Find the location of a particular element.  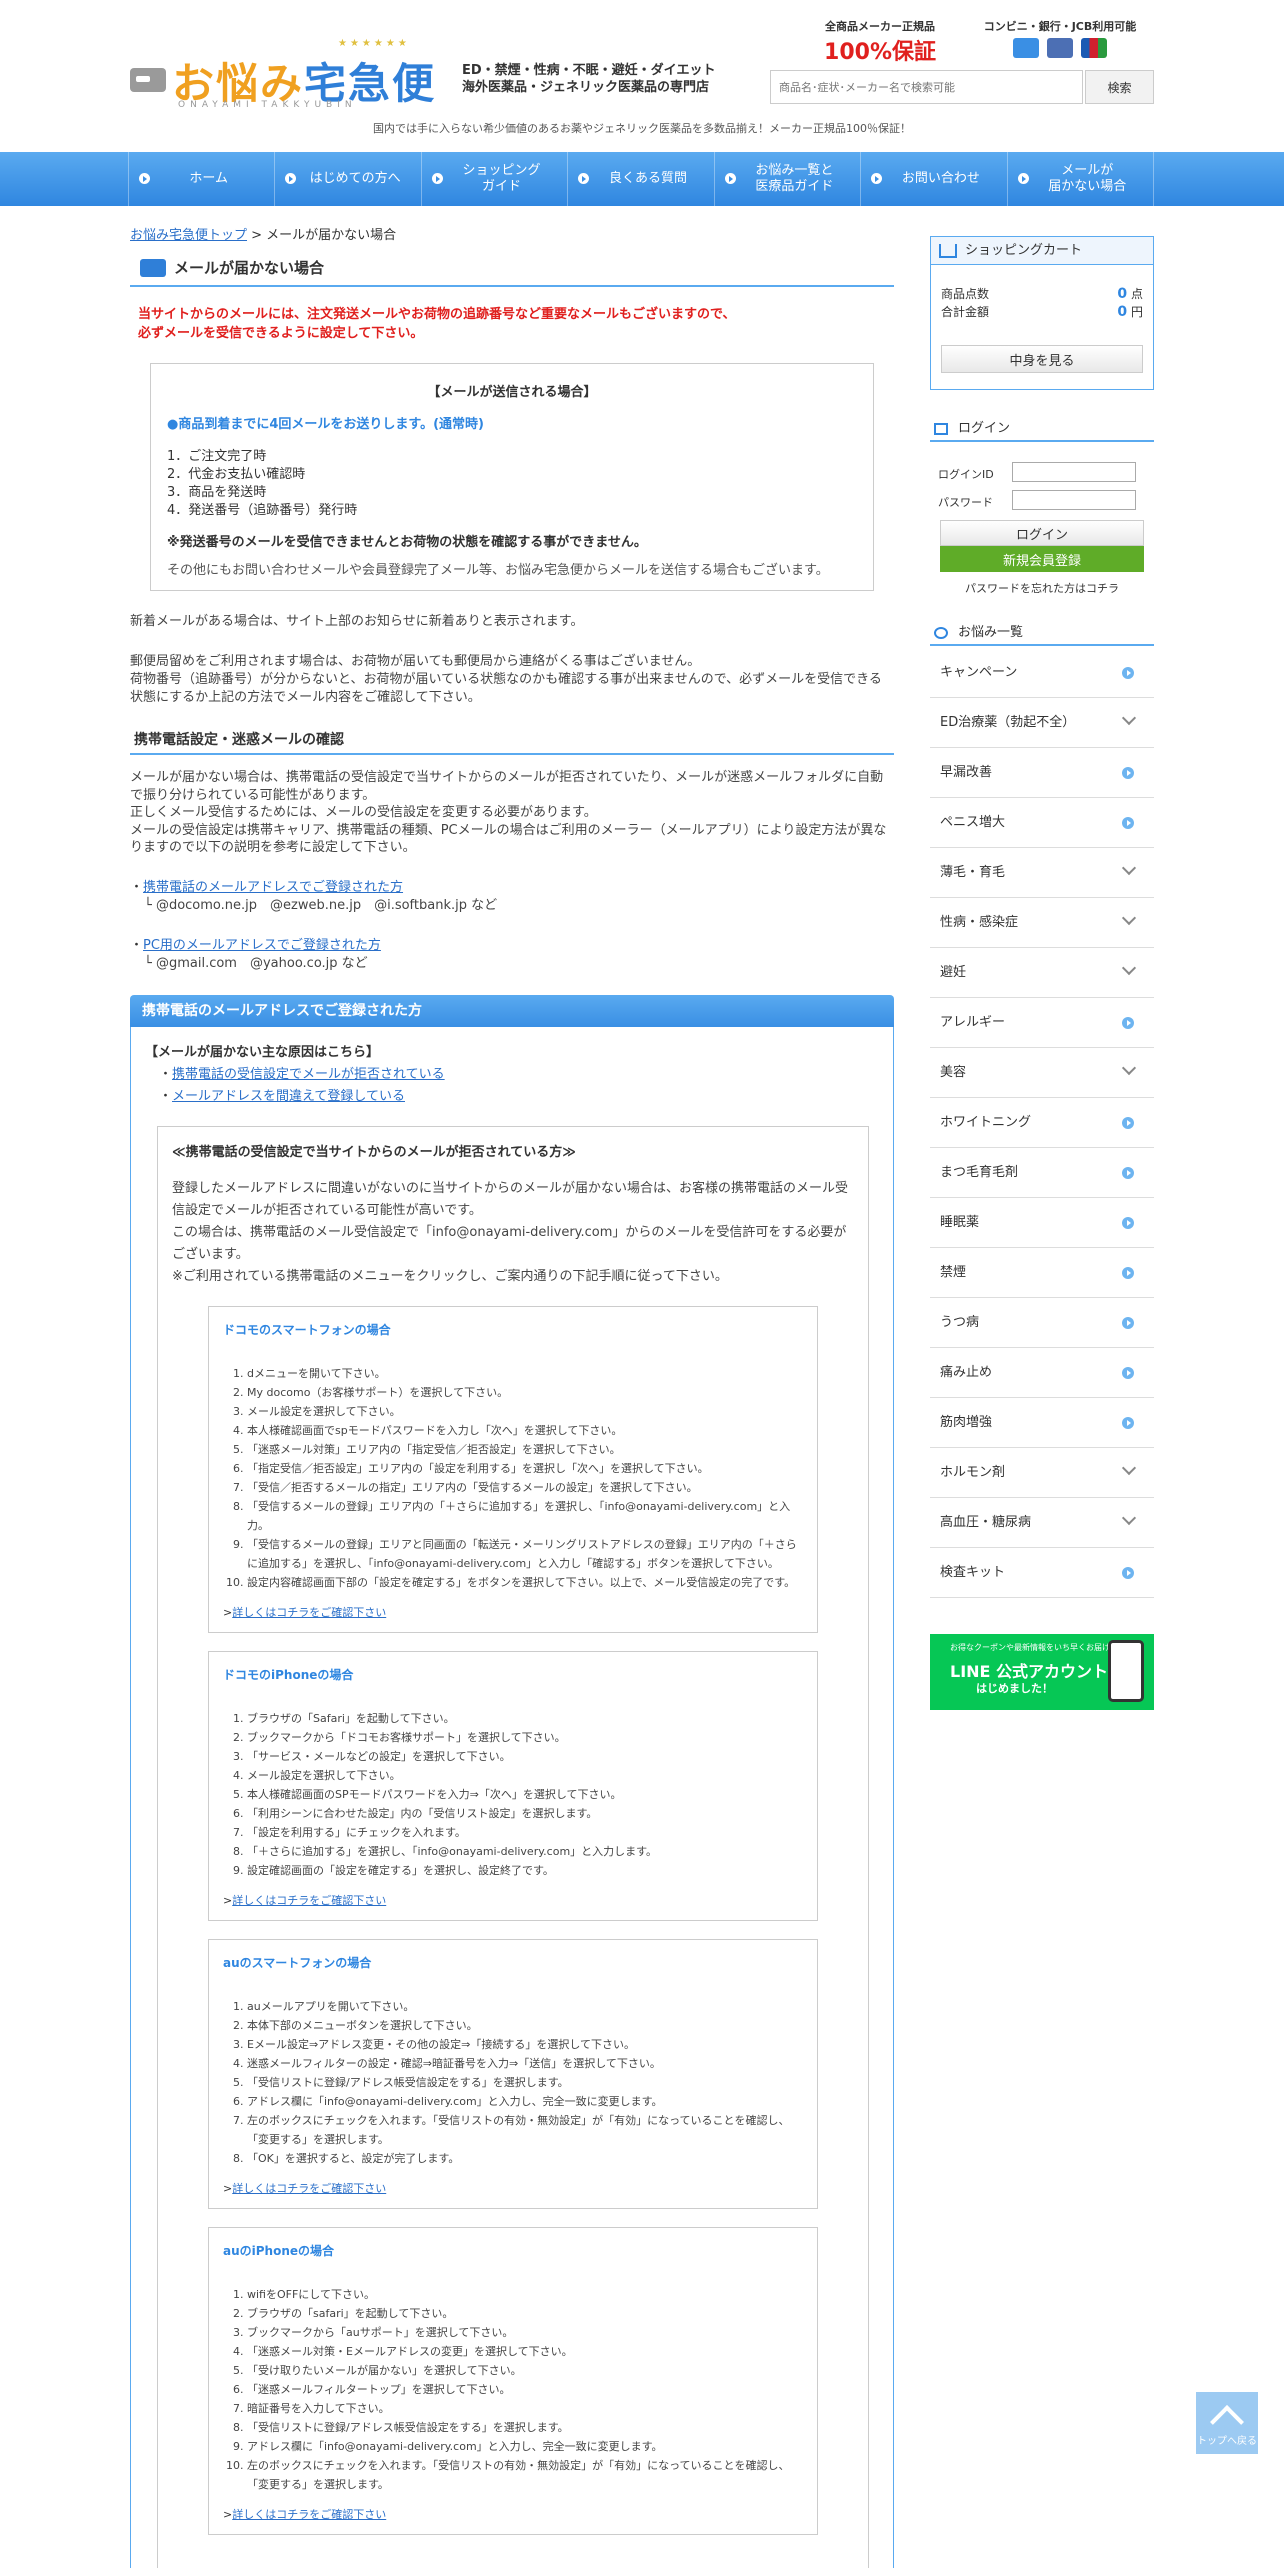

nav-item-label: お悩み一覧と 医療品ガイド is located at coordinates (794, 178).